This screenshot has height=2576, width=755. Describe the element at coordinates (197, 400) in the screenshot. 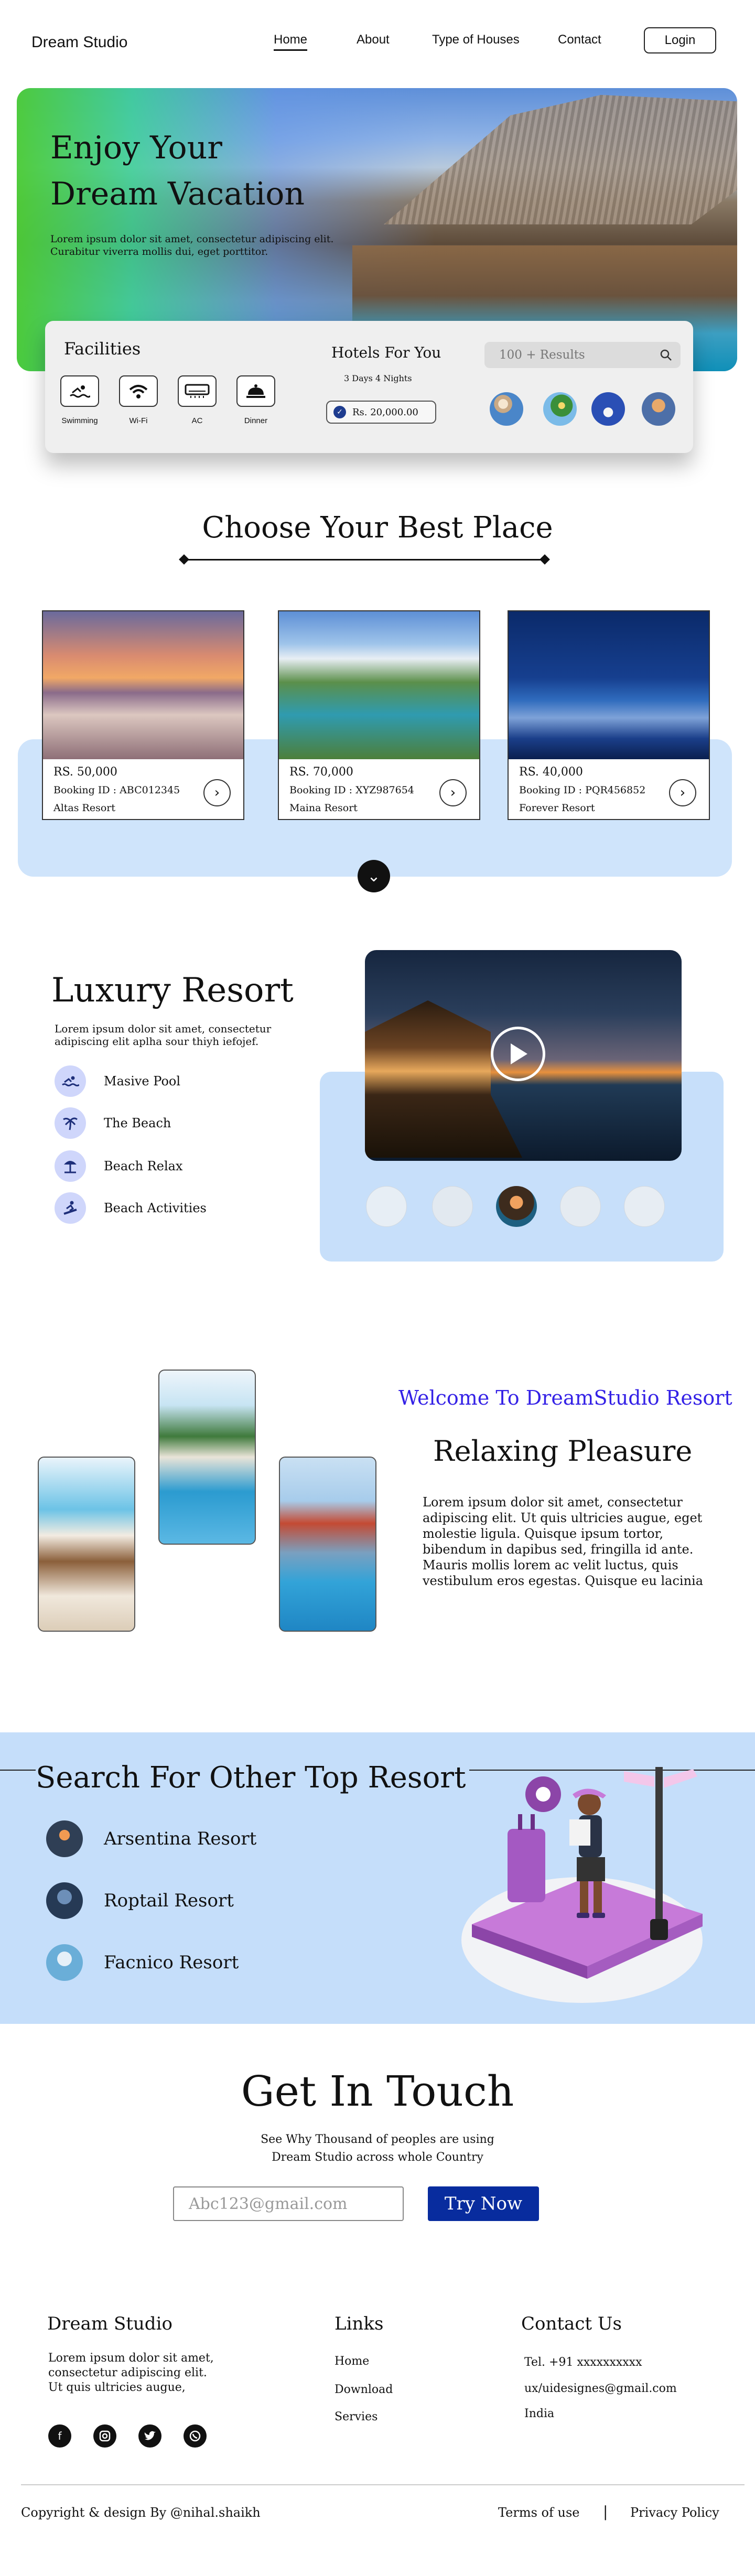

I see `facility-ac: AC` at that location.